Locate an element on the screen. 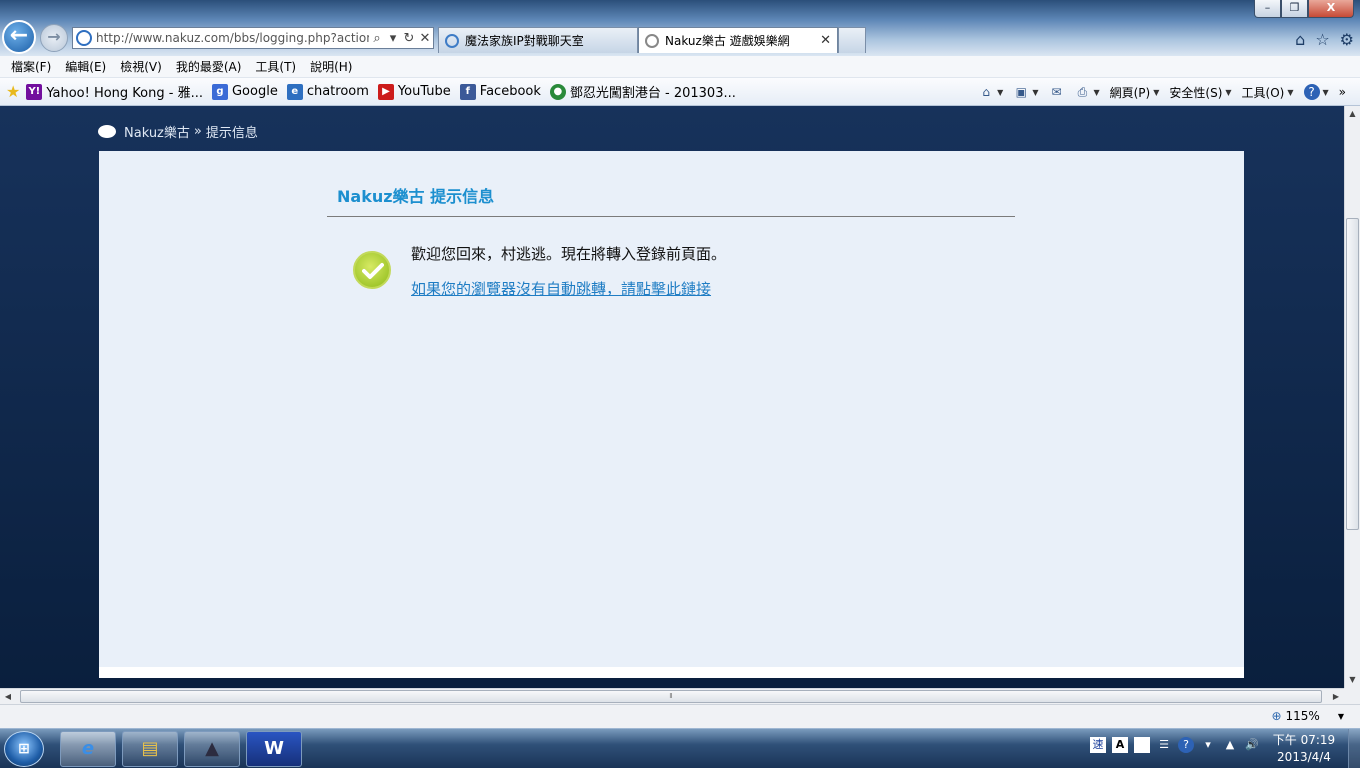  favorite-youtube: ▶ YouTube is located at coordinates (414, 91).